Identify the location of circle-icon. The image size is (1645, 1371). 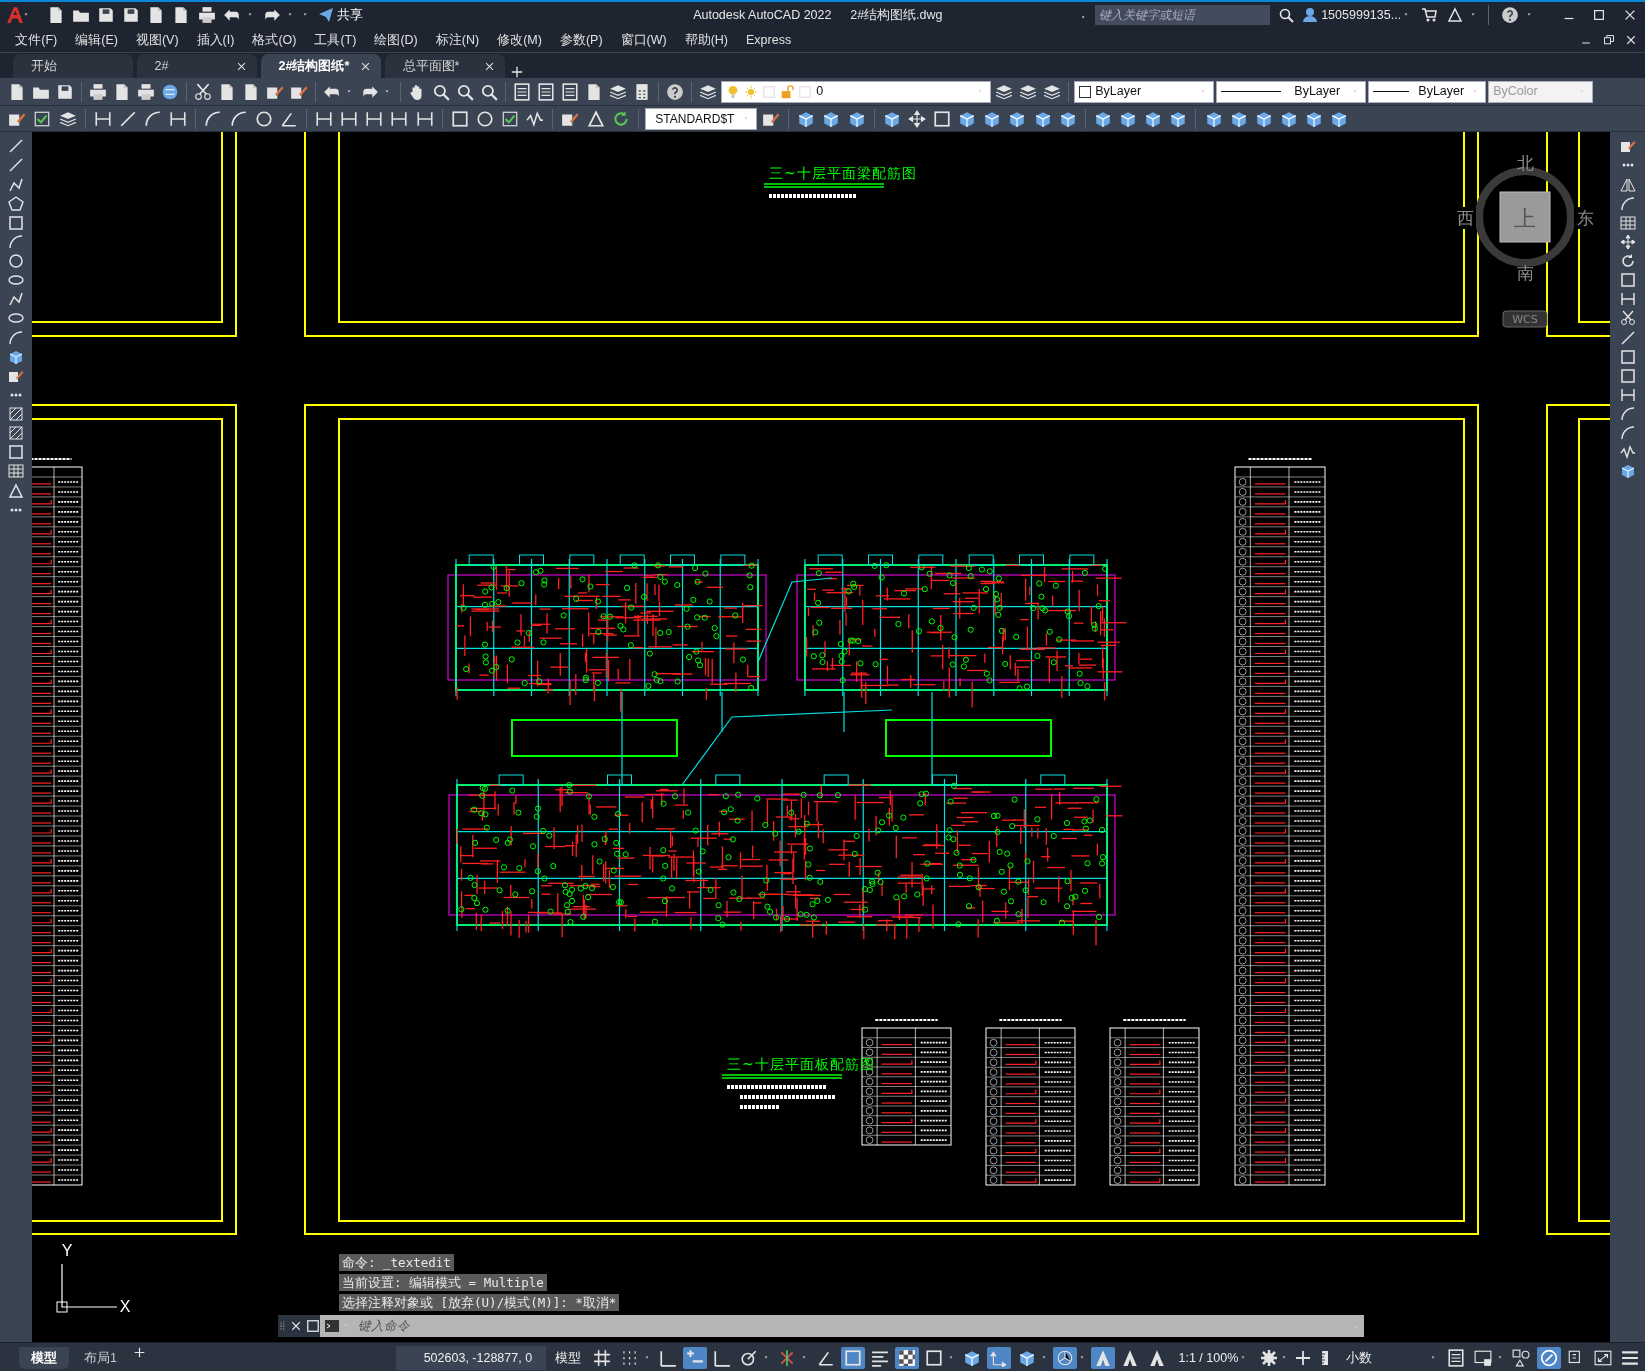
(16, 261).